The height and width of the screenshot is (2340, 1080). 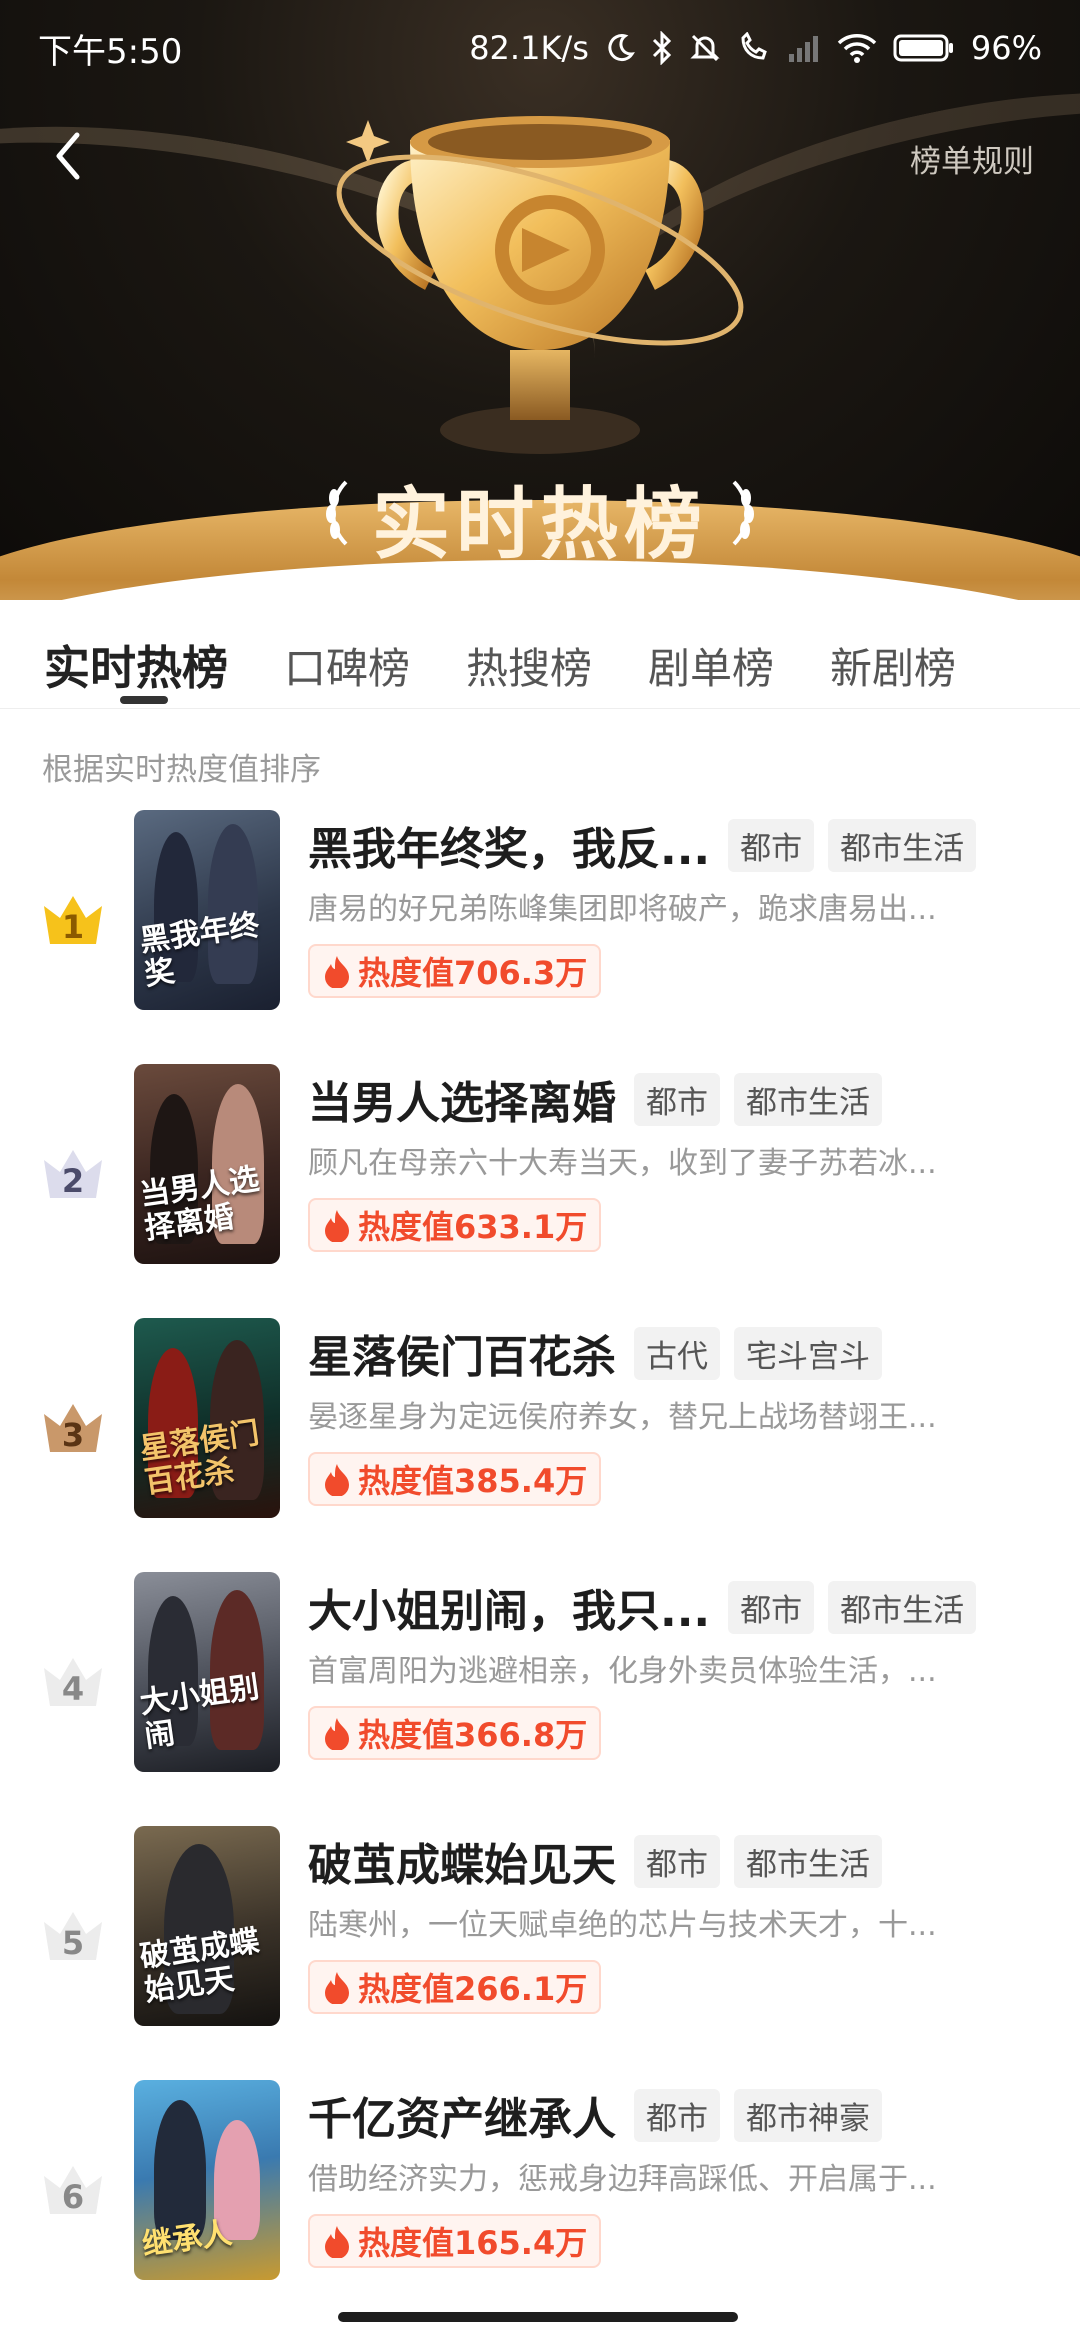 I want to click on drama-poster: 星落侯门百花杀, so click(x=207, y=1418).